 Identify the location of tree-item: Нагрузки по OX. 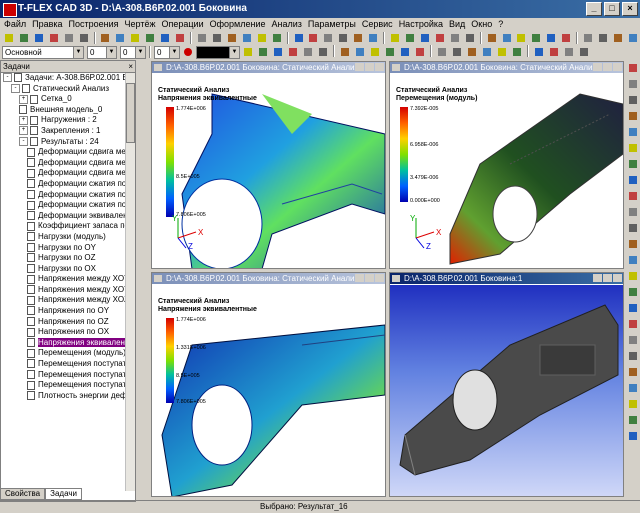
(64, 269).